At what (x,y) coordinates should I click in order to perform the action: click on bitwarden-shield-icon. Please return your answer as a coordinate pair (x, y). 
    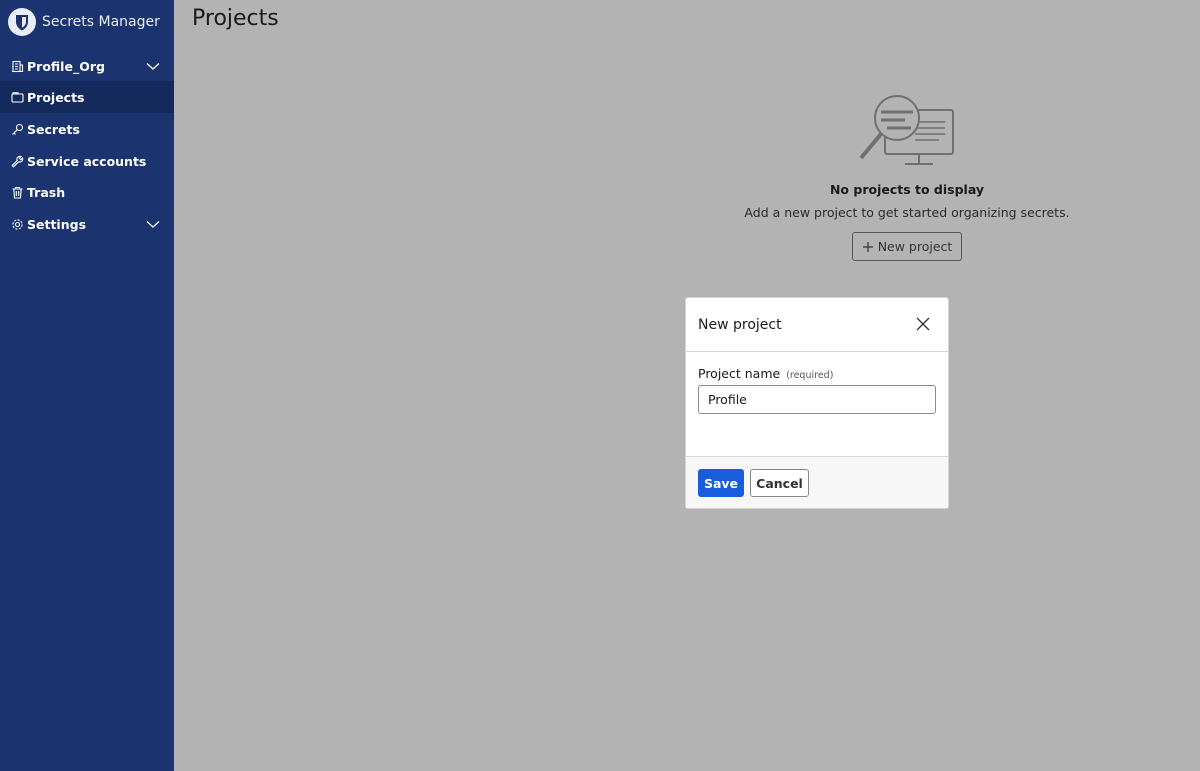
    Looking at the image, I should click on (22, 22).